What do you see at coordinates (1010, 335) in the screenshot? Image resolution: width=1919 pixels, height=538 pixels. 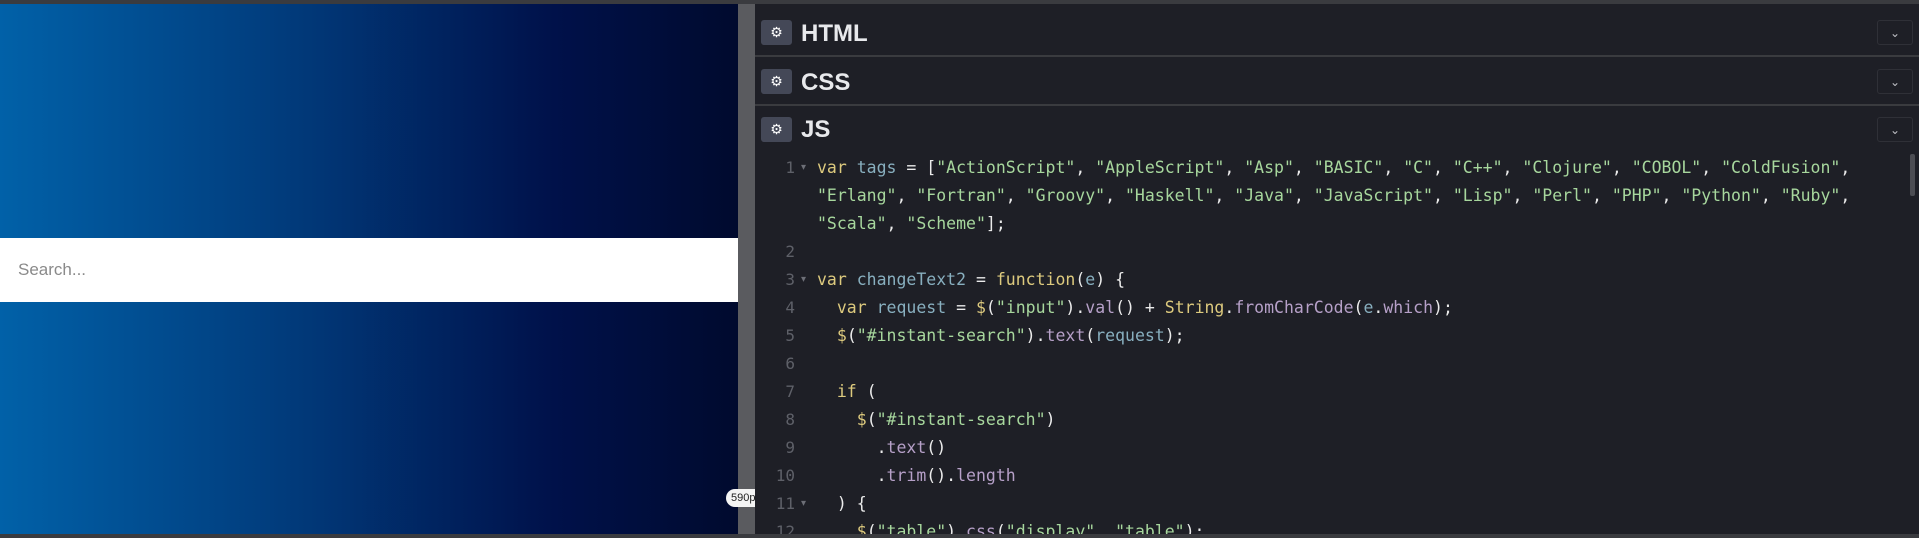 I see `code-text: $("#instant-search").text(request);` at bounding box center [1010, 335].